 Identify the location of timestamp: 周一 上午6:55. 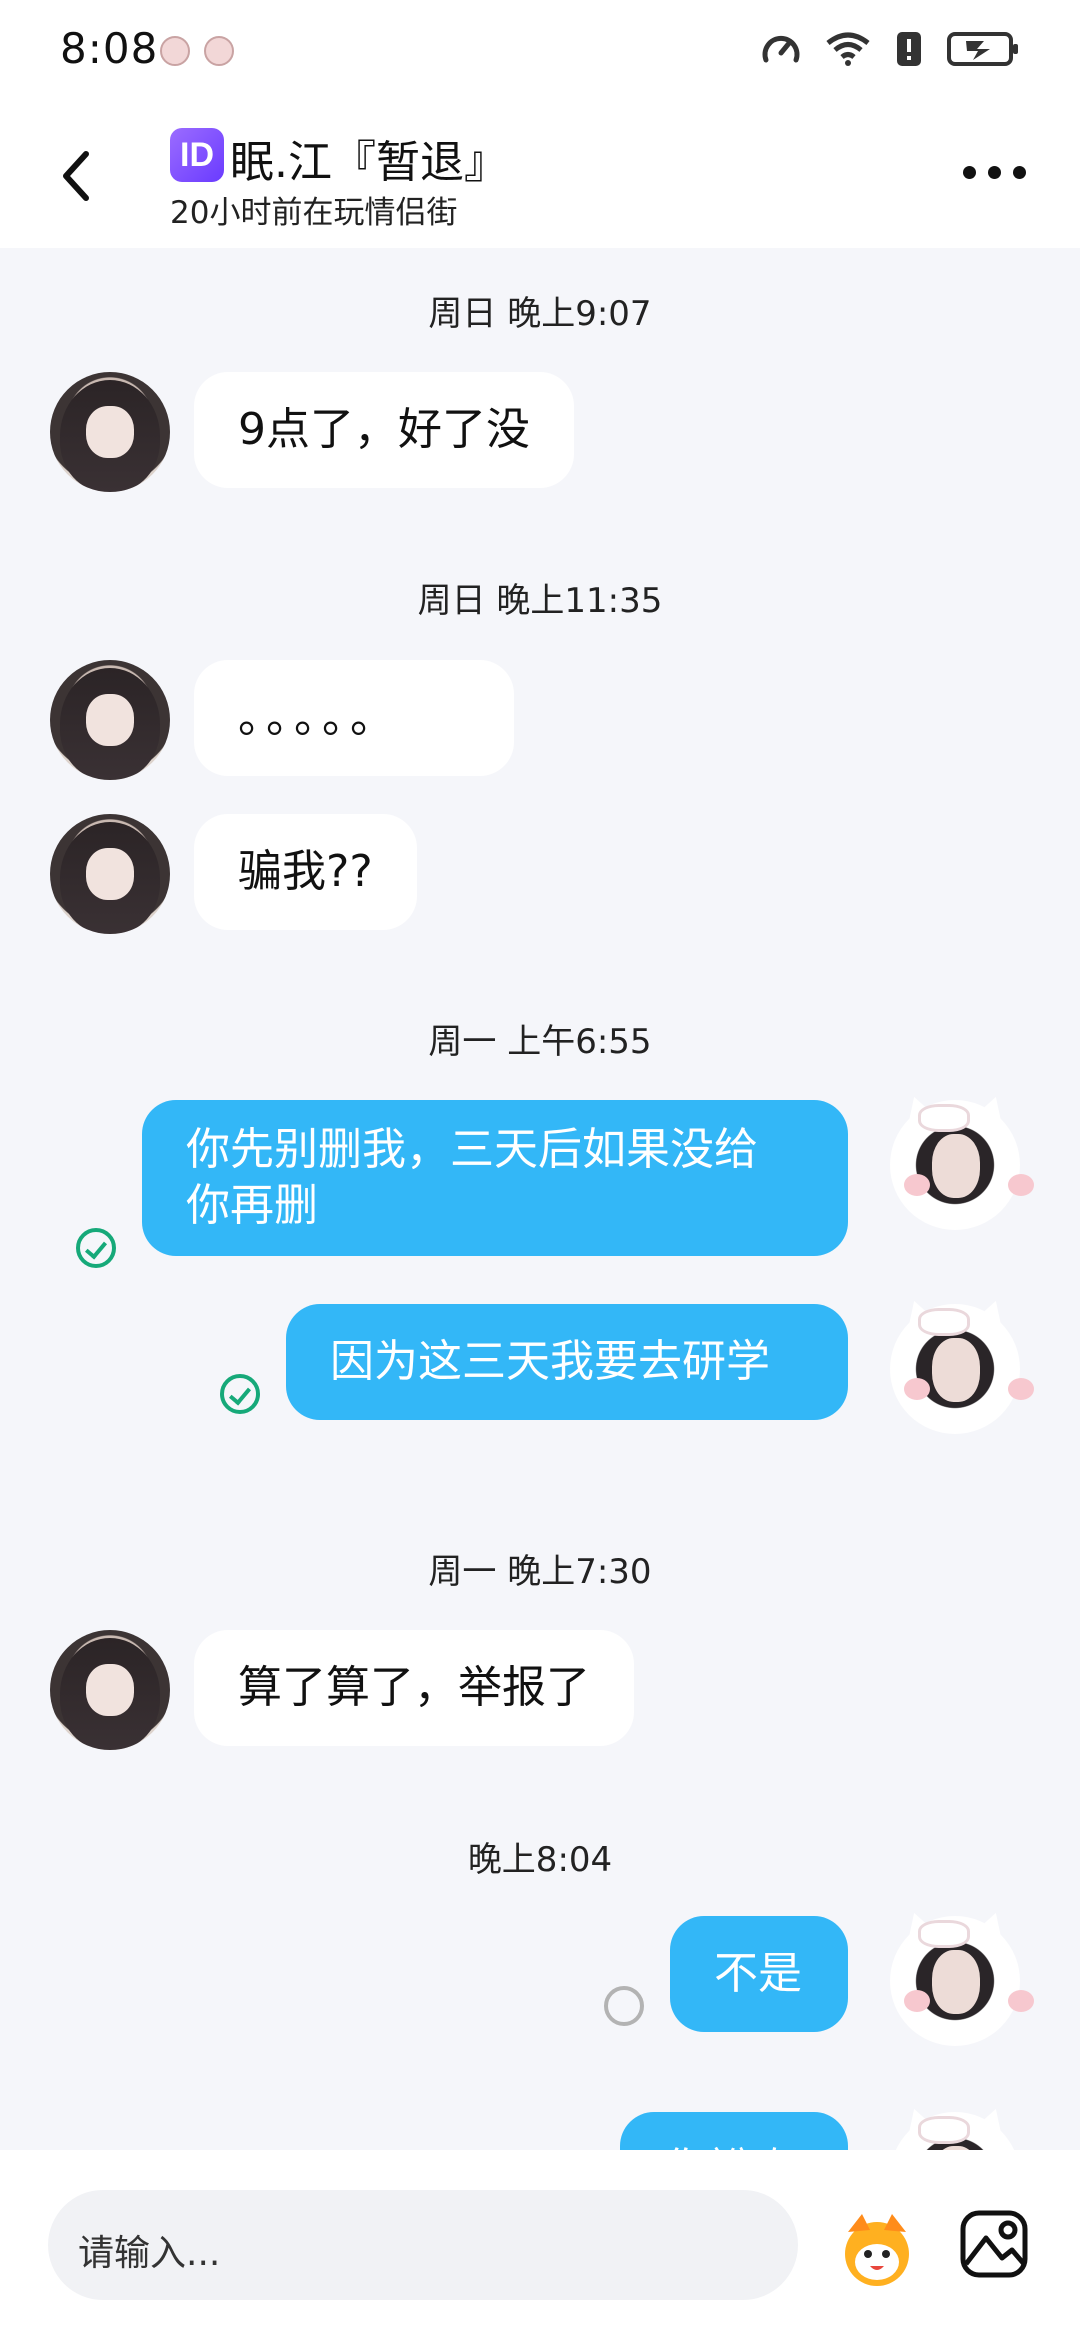
(540, 1042).